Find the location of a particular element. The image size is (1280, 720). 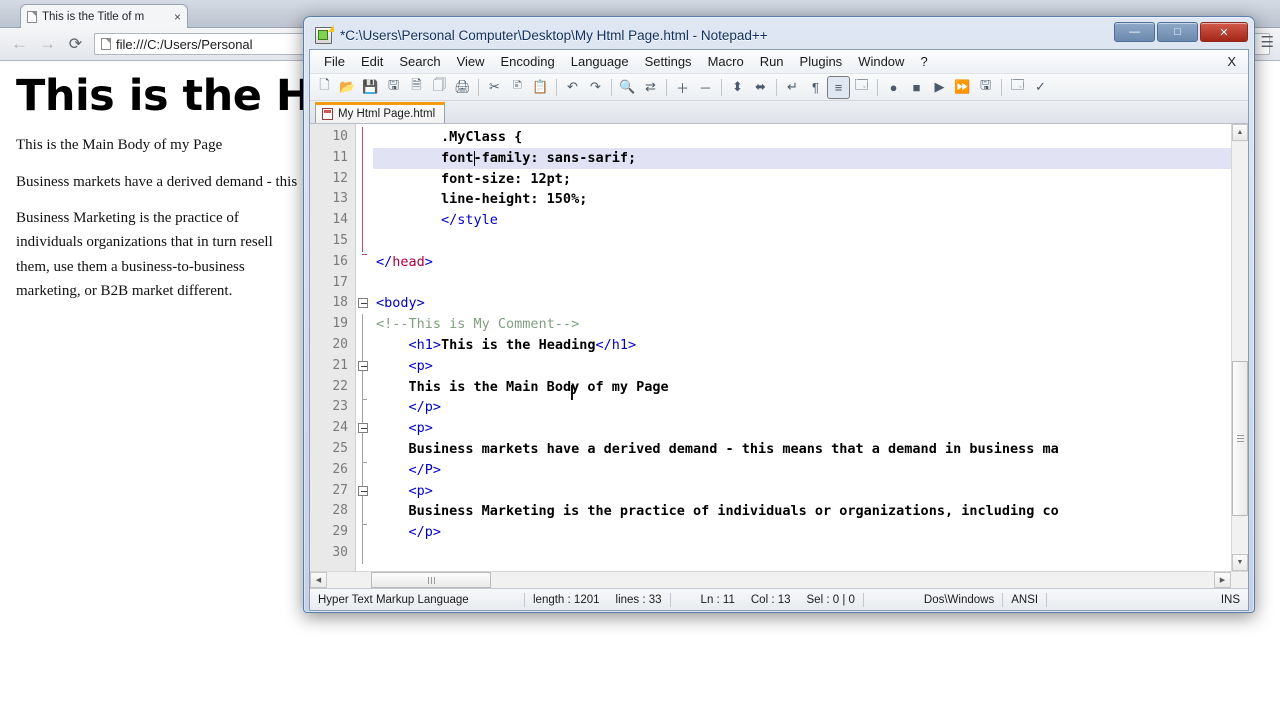

scroll-up-arrow-icon: ▲ is located at coordinates (1240, 132).